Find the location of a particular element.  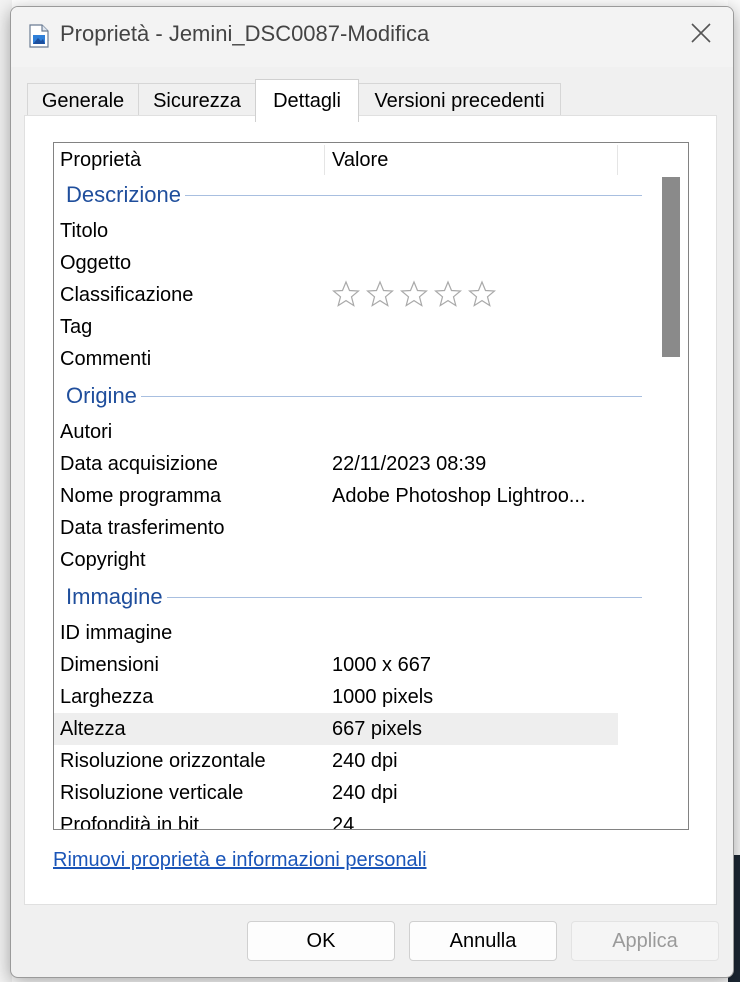

close-button is located at coordinates (701, 35).